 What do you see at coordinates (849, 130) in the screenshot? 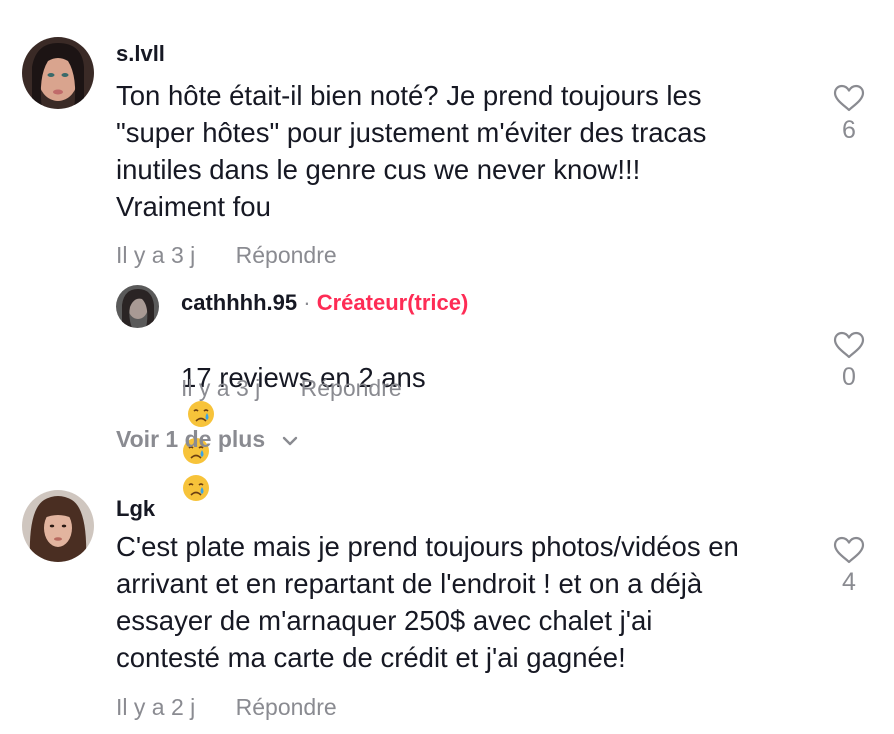
I see `like-count: 6` at bounding box center [849, 130].